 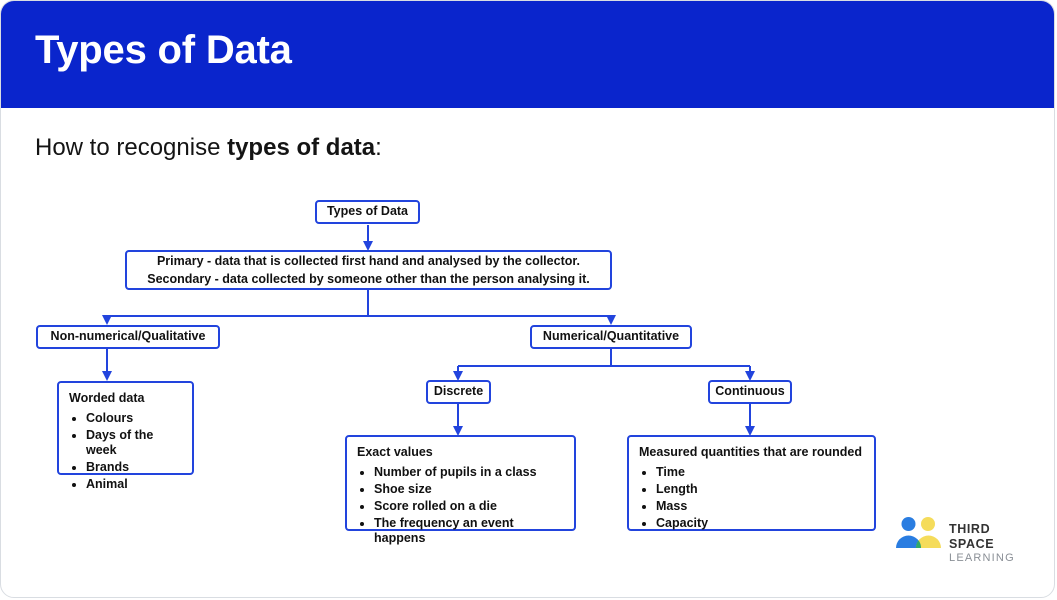 What do you see at coordinates (750, 452) in the screenshot?
I see `node-measured-quantities-heading: Measured quantities that are rounded` at bounding box center [750, 452].